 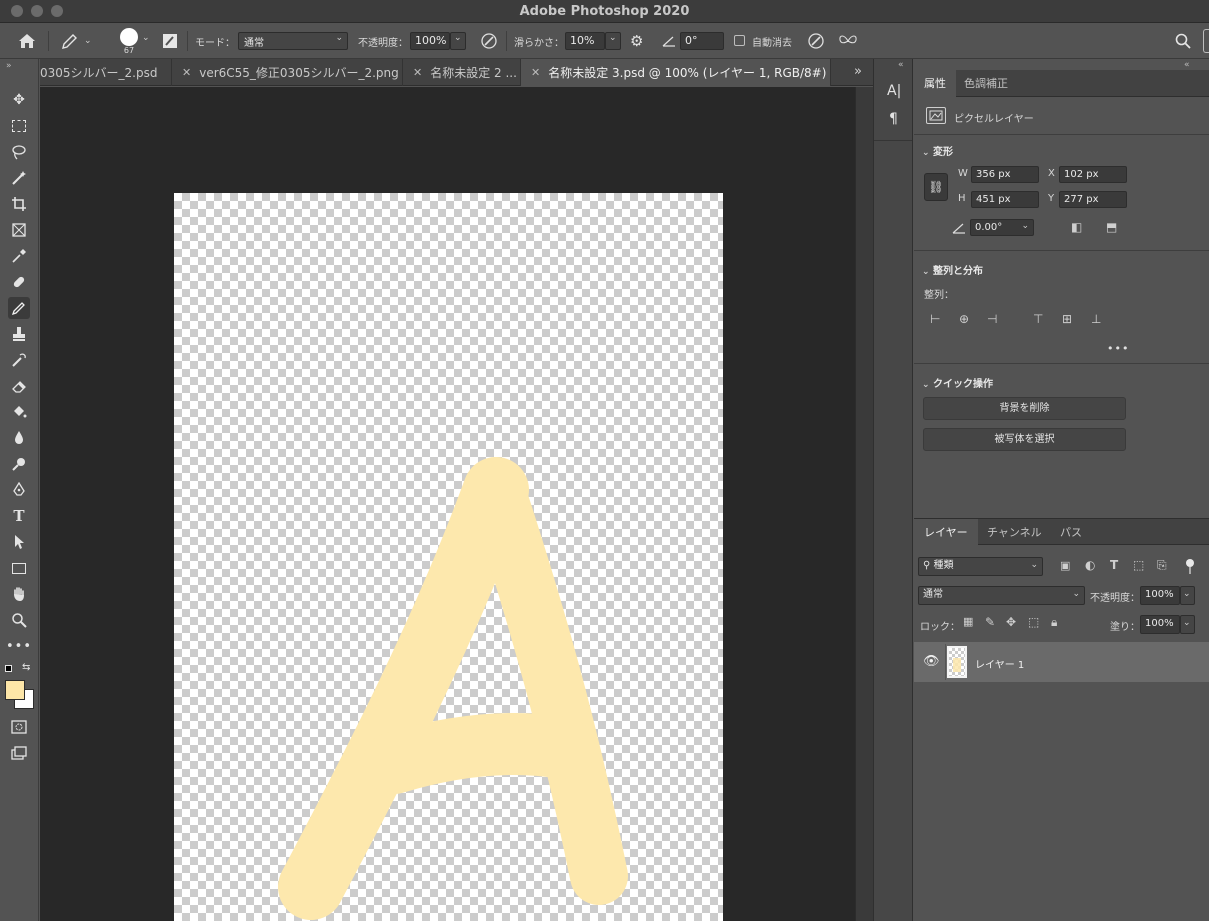 I want to click on quick-actions-section-header: ⌄ クイック操作, so click(x=957, y=382).